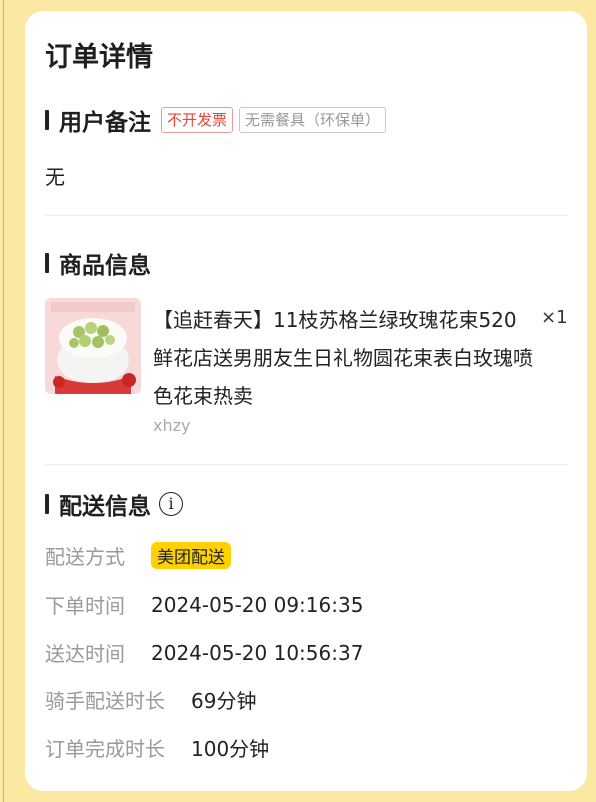  I want to click on product-quantity: ×1, so click(554, 317).